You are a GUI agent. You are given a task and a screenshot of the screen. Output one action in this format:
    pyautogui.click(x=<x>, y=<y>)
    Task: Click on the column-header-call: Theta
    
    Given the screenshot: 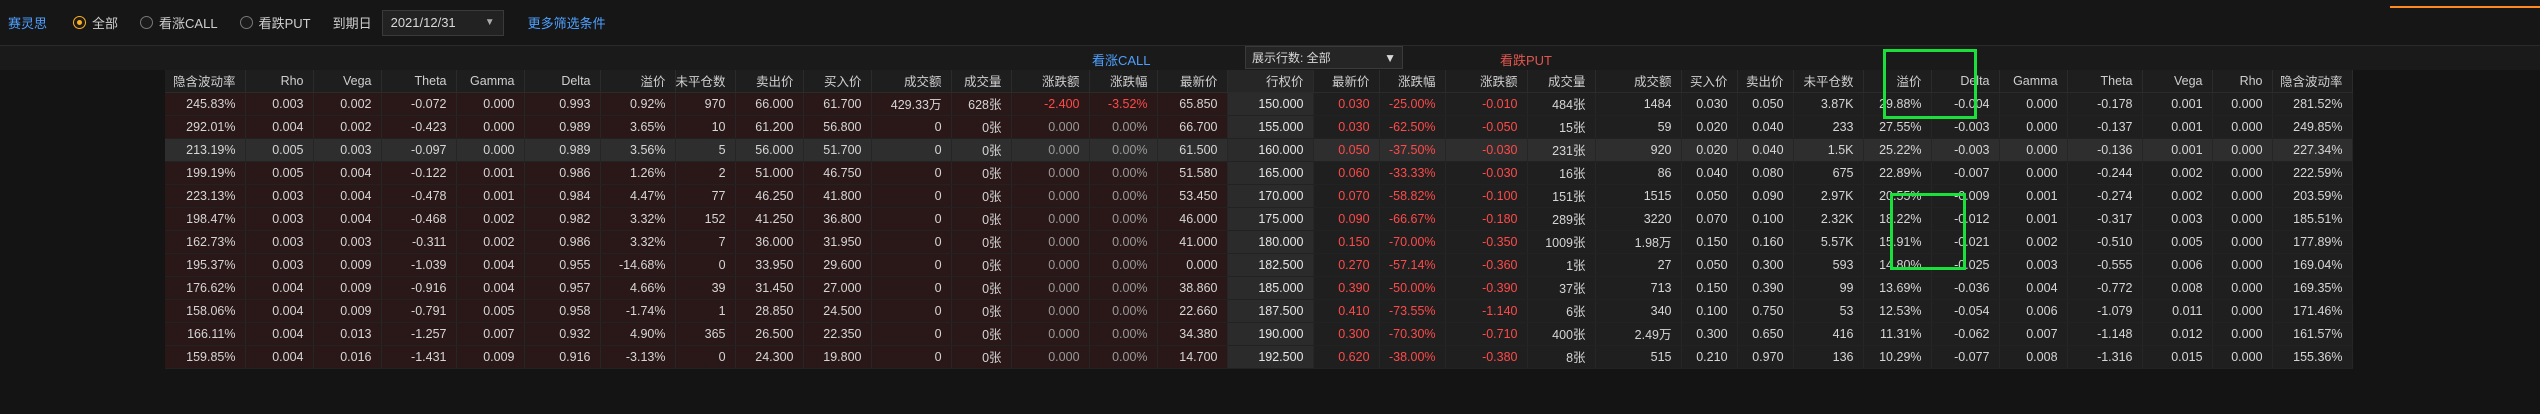 What is the action you would take?
    pyautogui.click(x=419, y=81)
    